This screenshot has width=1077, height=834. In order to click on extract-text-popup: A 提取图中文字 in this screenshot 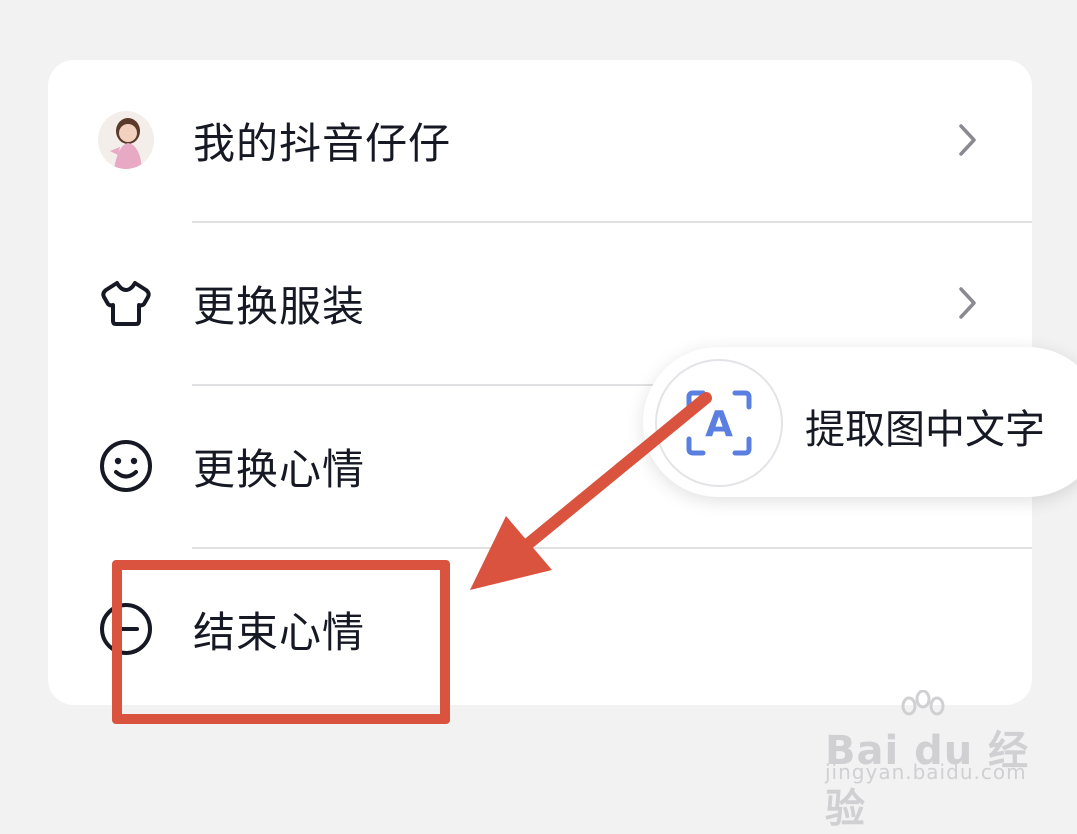, I will do `click(860, 422)`.